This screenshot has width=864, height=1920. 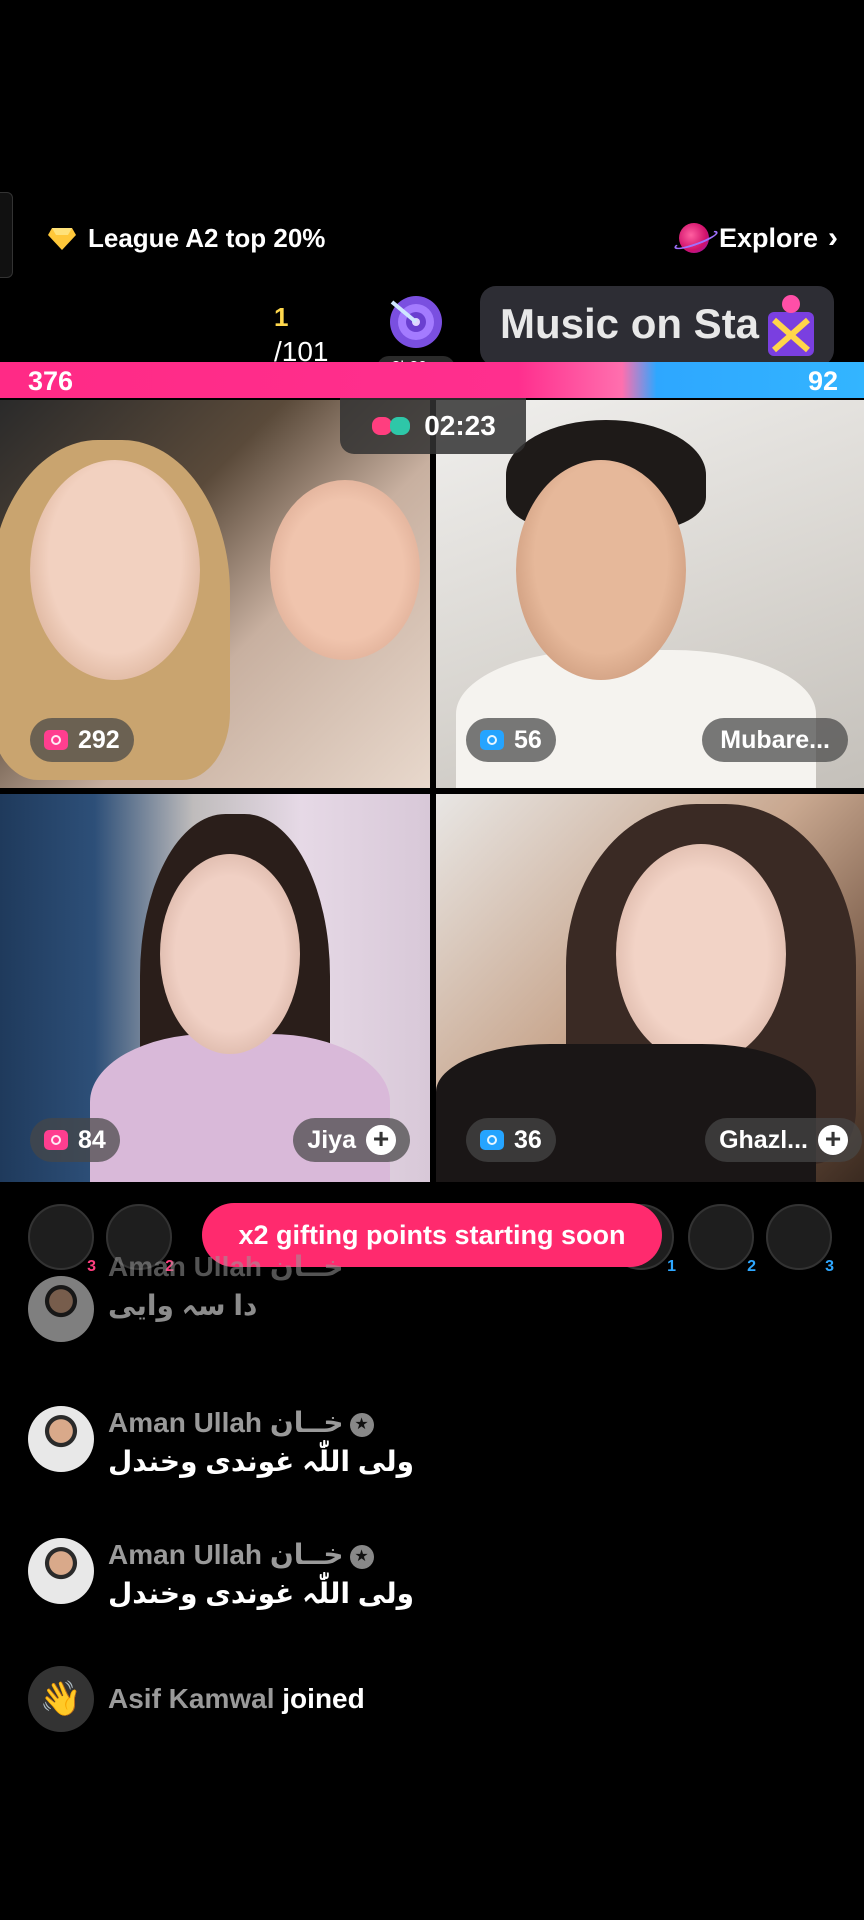 I want to click on explore-label: Explore, so click(x=768, y=237).